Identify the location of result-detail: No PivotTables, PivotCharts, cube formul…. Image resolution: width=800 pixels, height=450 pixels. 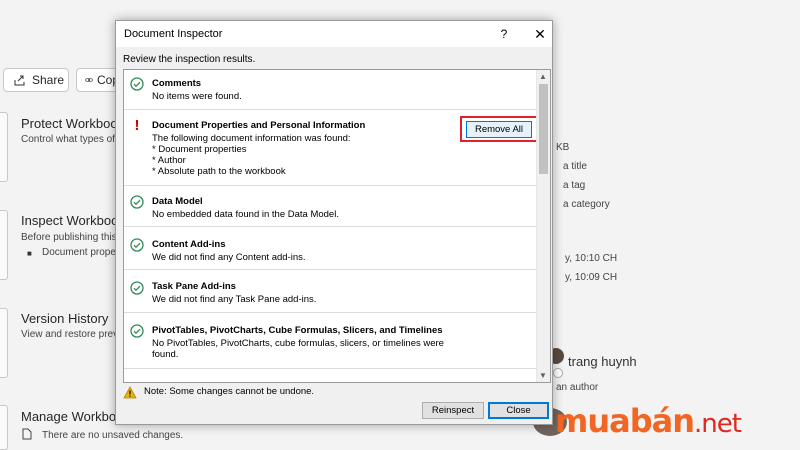
(298, 343).